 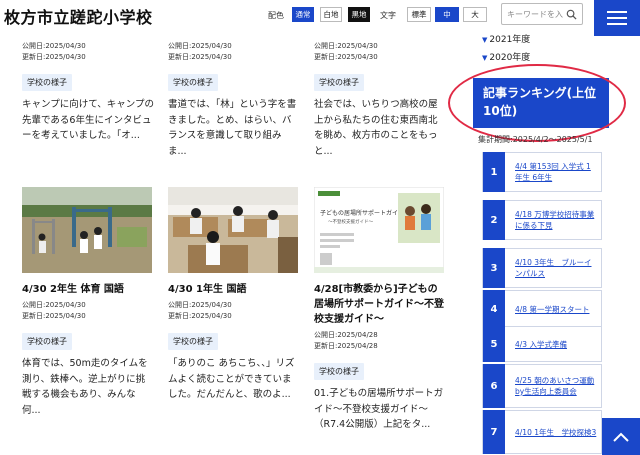 What do you see at coordinates (549, 309) in the screenshot?
I see `ranking-link: 4/8 第一学期スタート` at bounding box center [549, 309].